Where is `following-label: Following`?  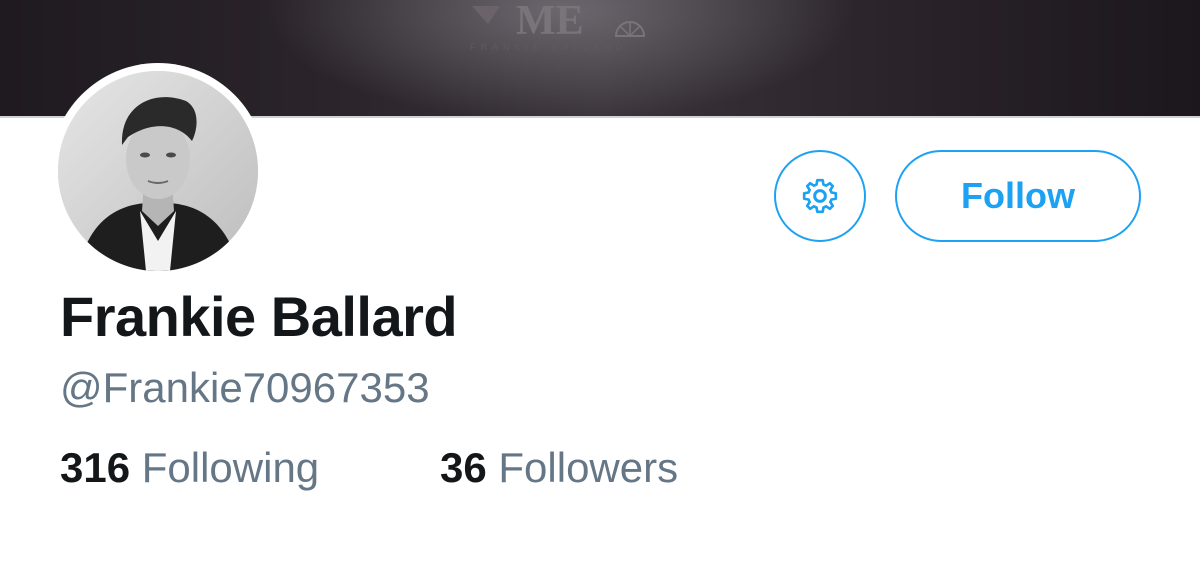
following-label: Following is located at coordinates (230, 467).